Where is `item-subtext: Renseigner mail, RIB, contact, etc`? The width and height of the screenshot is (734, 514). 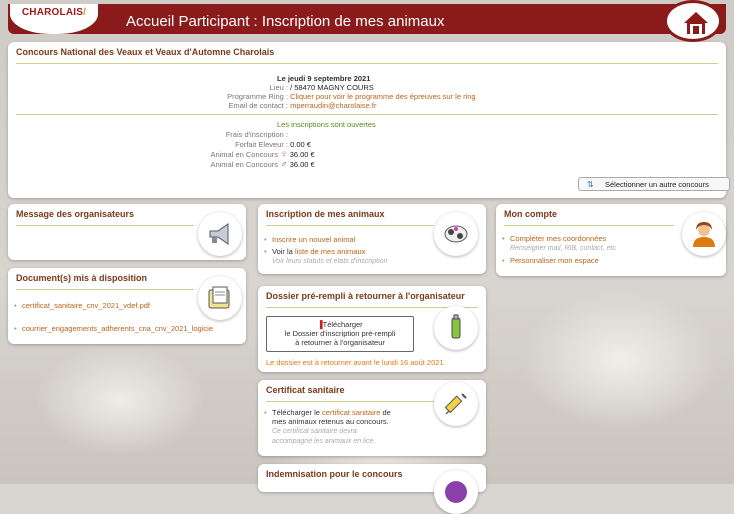
item-subtext: Renseigner mail, RIB, contact, etc is located at coordinates (563, 248).